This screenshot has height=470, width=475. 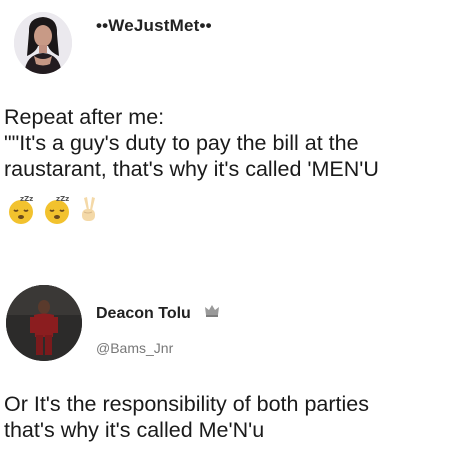 I want to click on victory-hand-emoji, so click(x=88, y=209).